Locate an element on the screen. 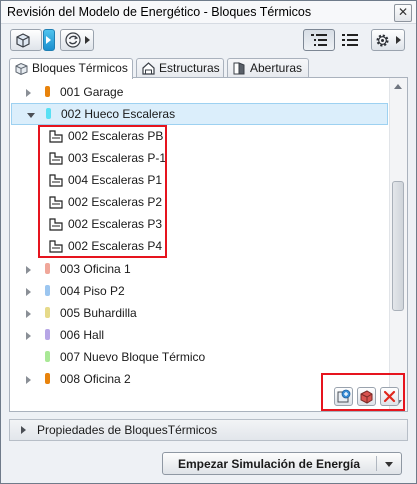  start-simulation-button: Empezar Simulación de Energía is located at coordinates (282, 463).